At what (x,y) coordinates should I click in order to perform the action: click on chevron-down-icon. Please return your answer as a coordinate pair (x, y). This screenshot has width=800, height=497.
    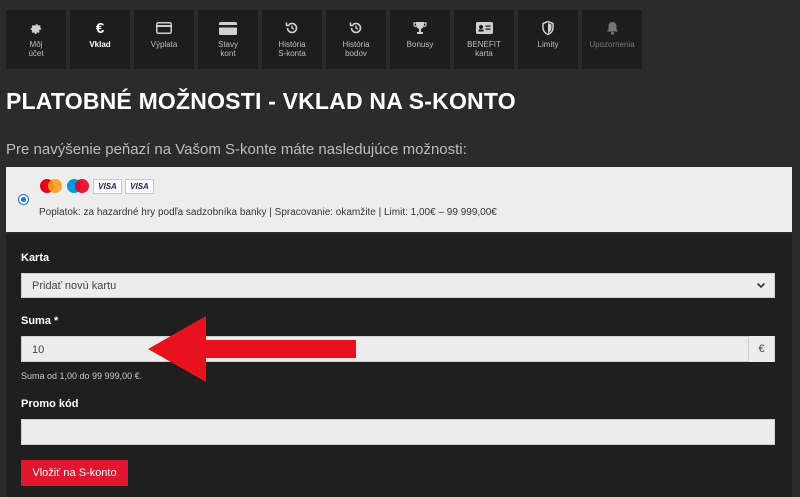
    Looking at the image, I should click on (761, 285).